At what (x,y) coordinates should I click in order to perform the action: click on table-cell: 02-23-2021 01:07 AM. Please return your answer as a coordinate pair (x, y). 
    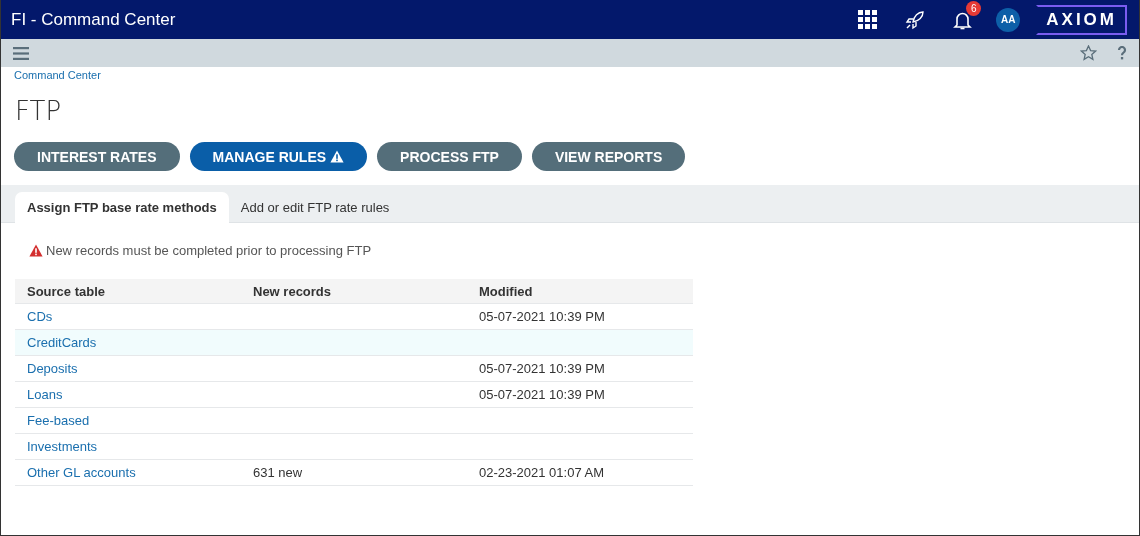
    Looking at the image, I should click on (542, 472).